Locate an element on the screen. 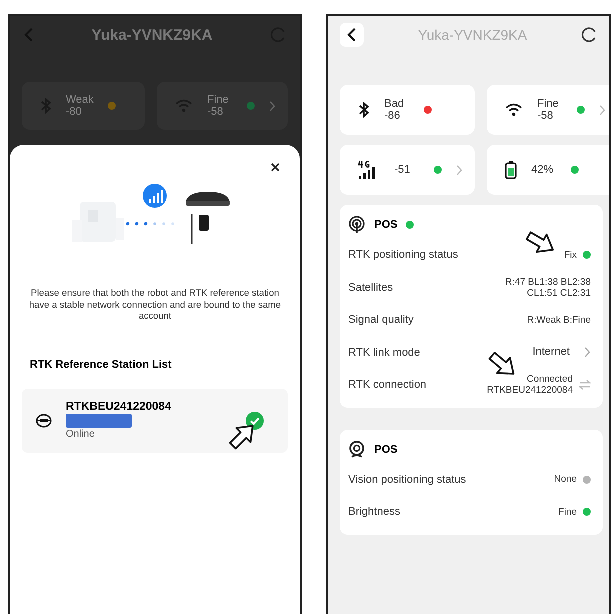  row-label: RTK connection is located at coordinates (387, 385).